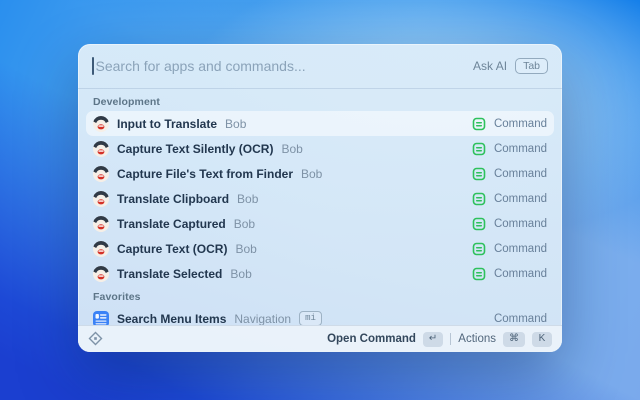  What do you see at coordinates (531, 66) in the screenshot?
I see `tab-key-badge: Tab` at bounding box center [531, 66].